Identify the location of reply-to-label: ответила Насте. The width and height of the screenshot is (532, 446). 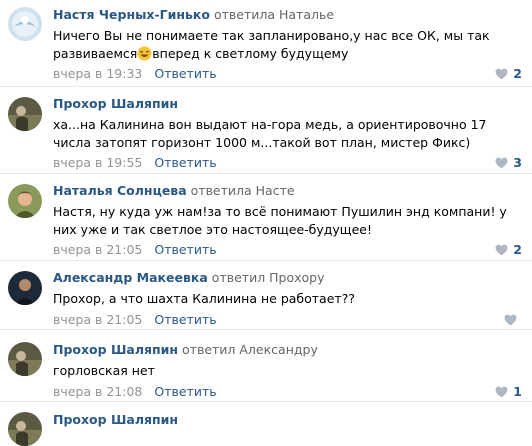
(243, 190).